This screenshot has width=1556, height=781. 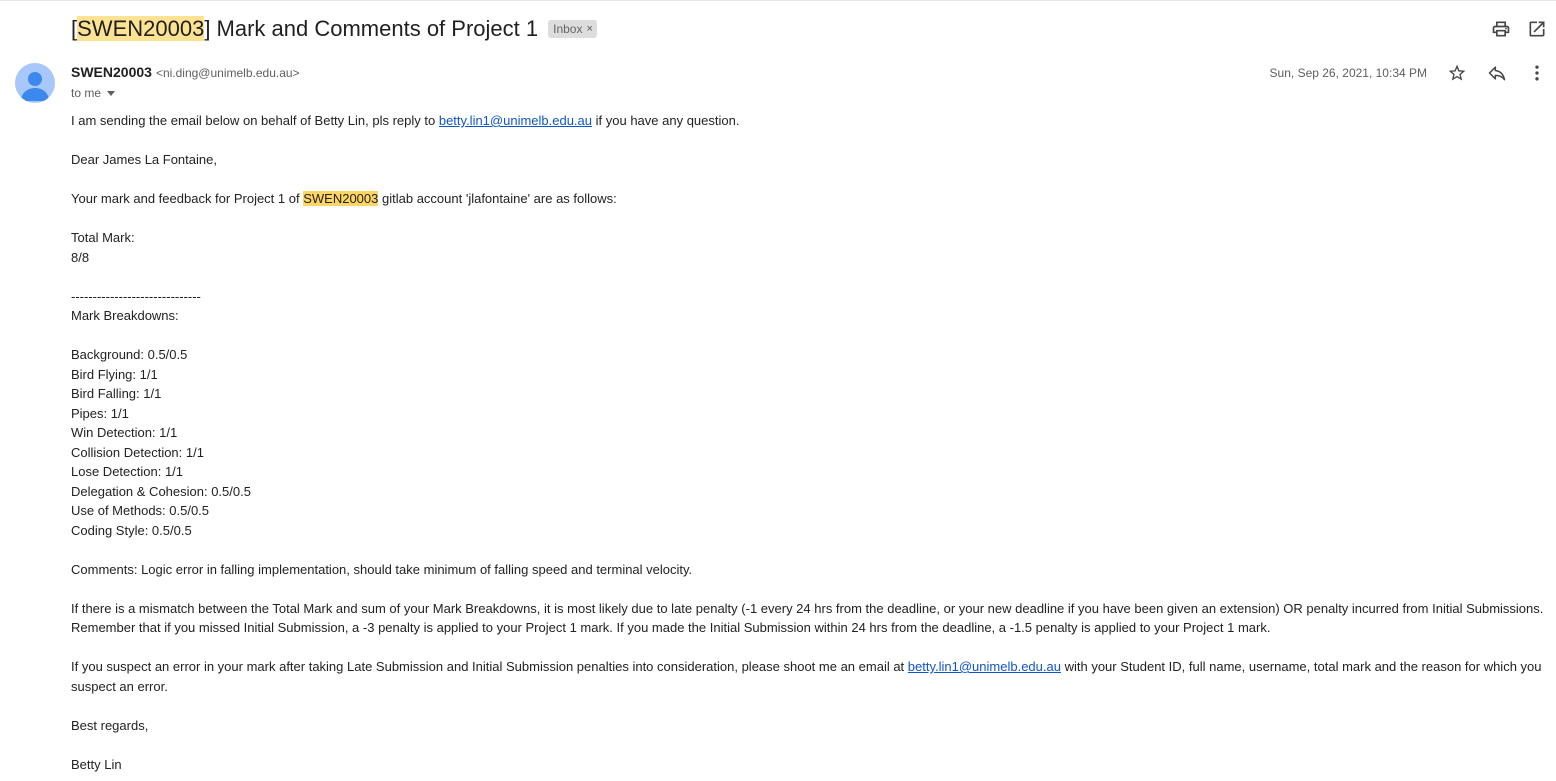 I want to click on list-item: Use of Methods: 0.5/0.5, so click(x=140, y=510).